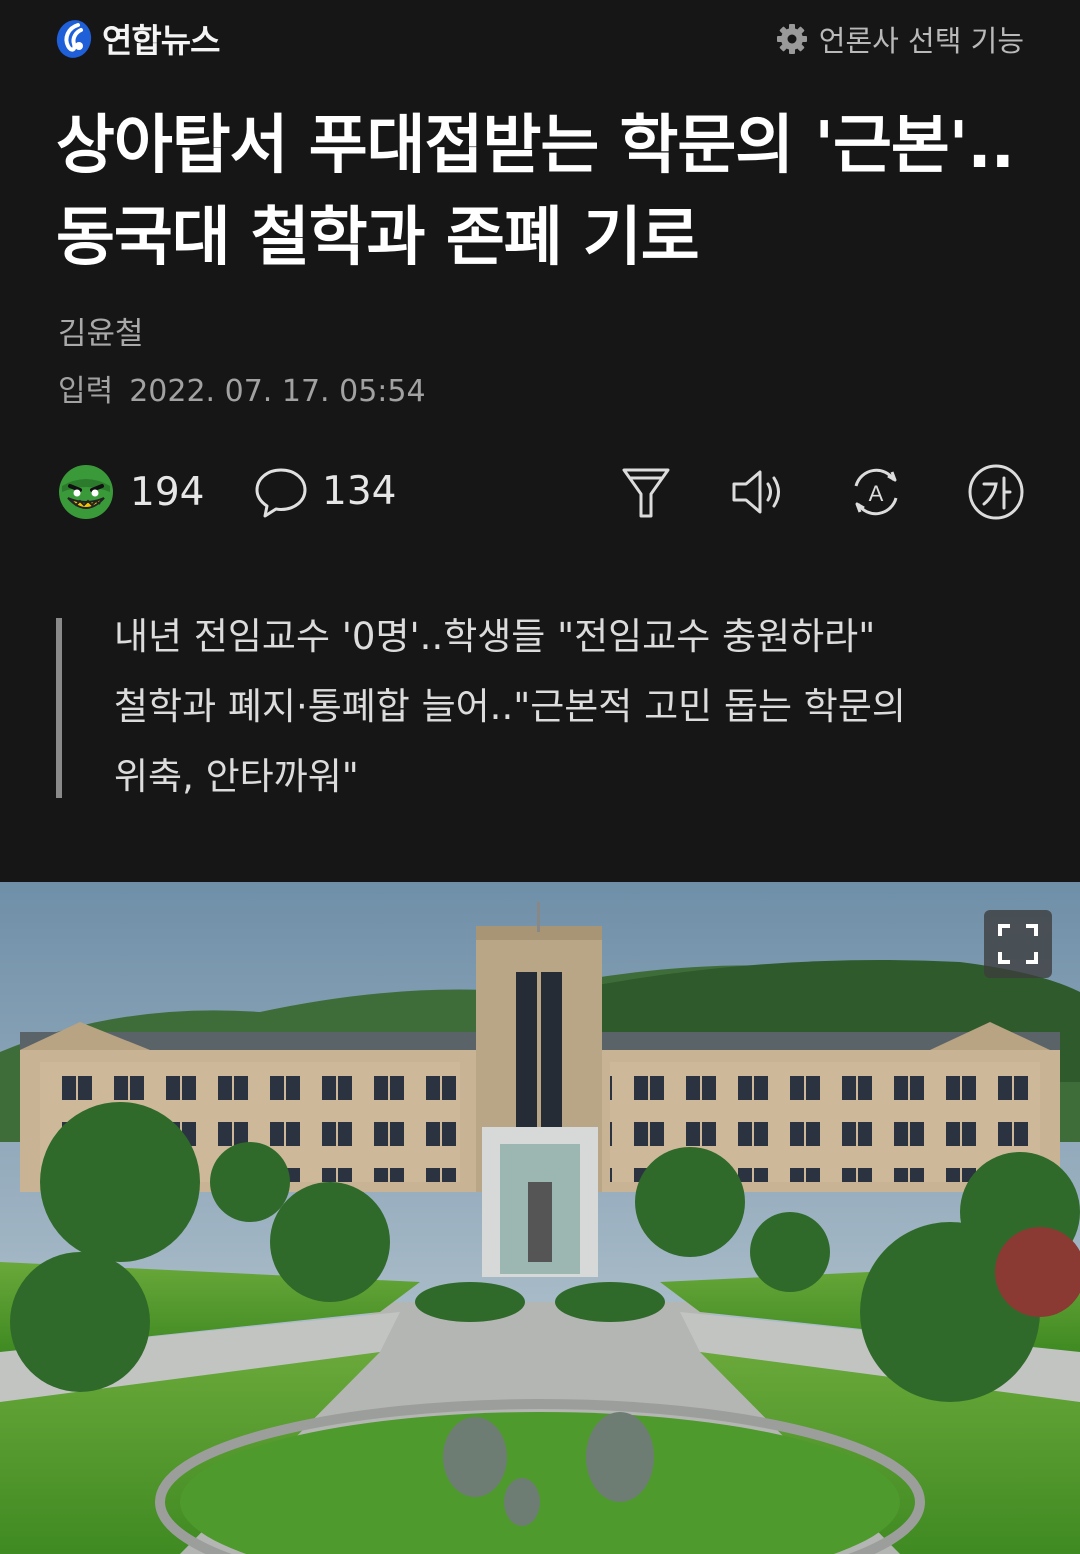 The width and height of the screenshot is (1080, 1554). I want to click on filter-icon, so click(646, 493).